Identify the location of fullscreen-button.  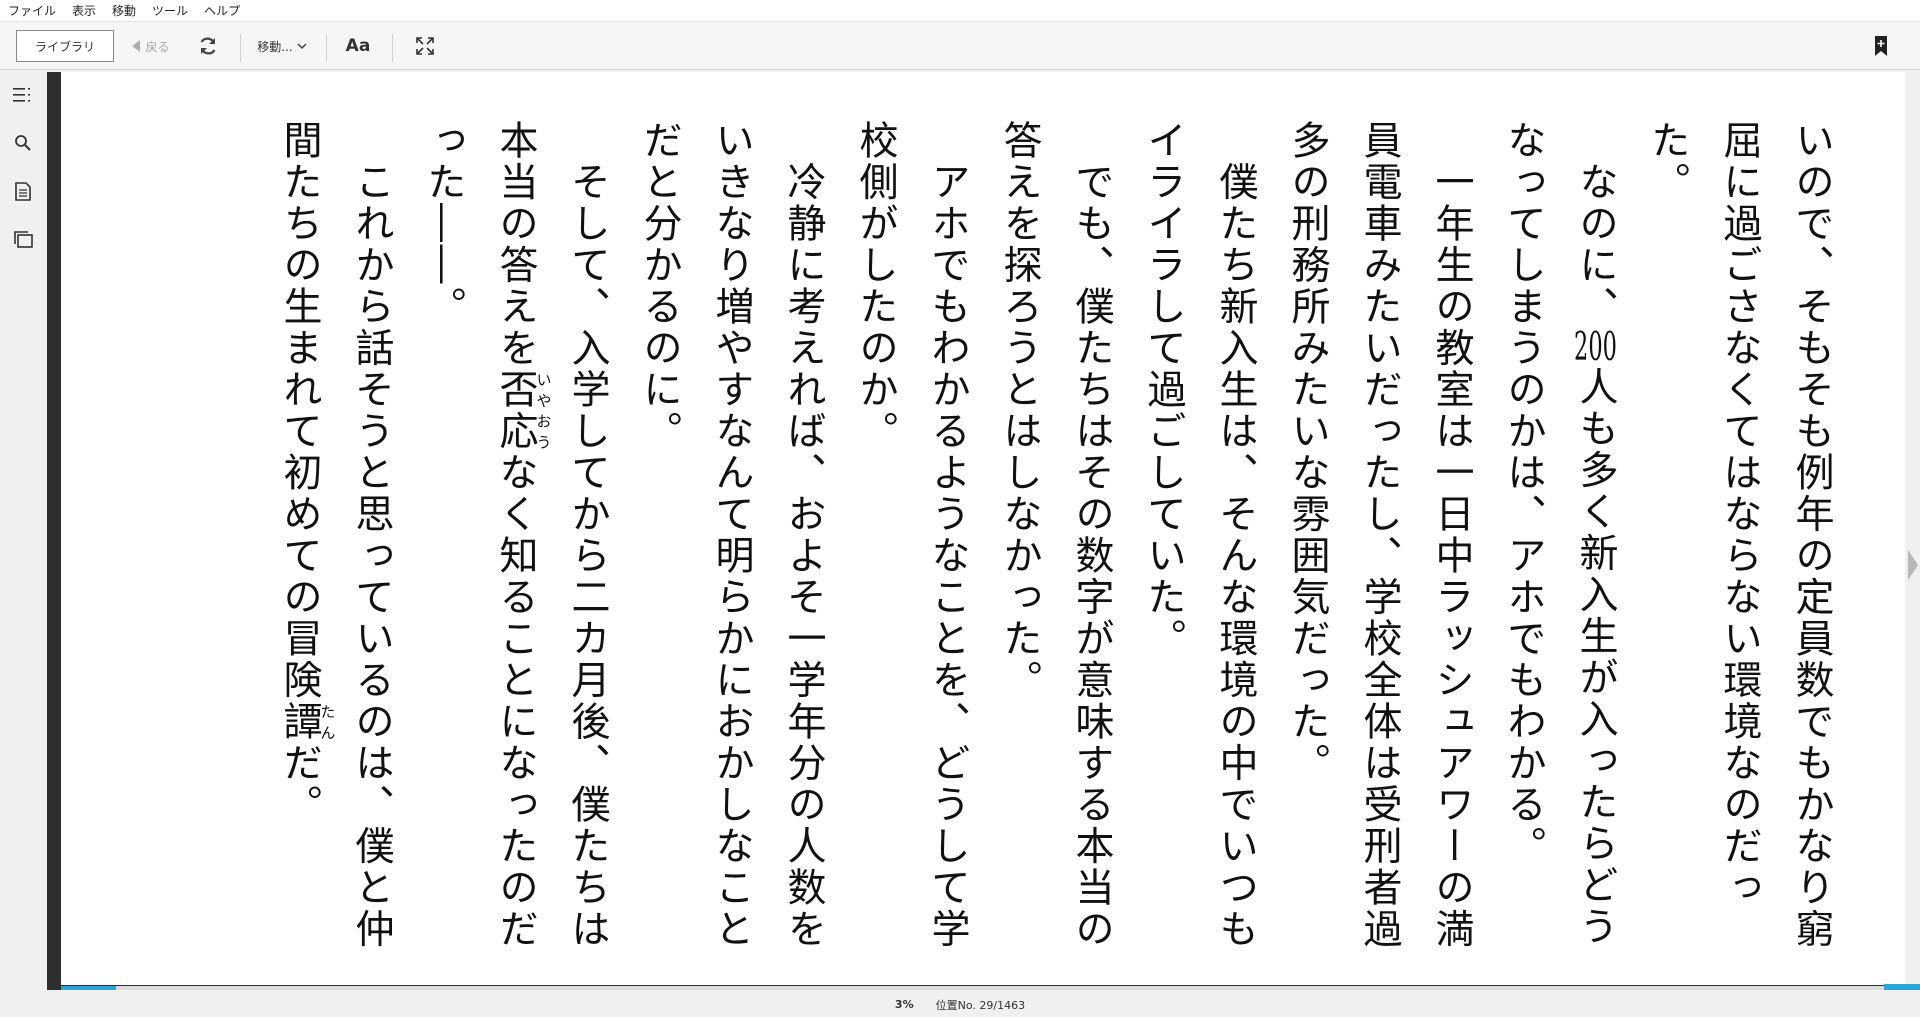
(425, 46).